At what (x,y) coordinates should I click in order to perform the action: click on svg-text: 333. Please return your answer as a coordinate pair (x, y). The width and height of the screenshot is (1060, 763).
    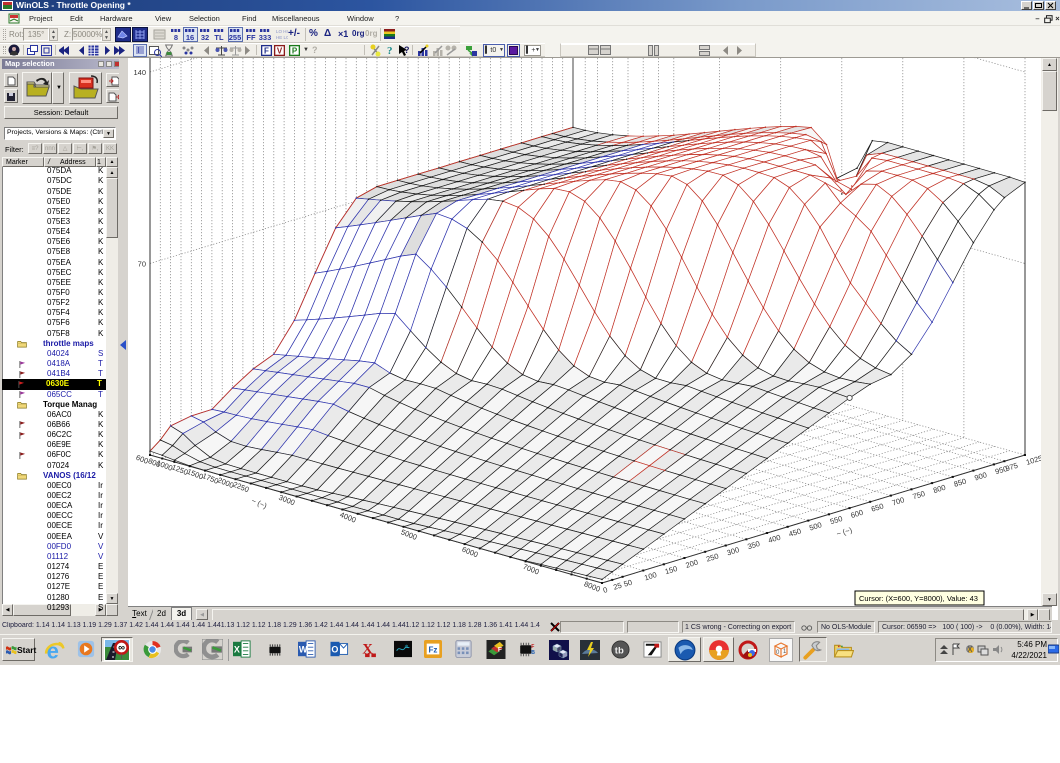
    Looking at the image, I should click on (265, 37).